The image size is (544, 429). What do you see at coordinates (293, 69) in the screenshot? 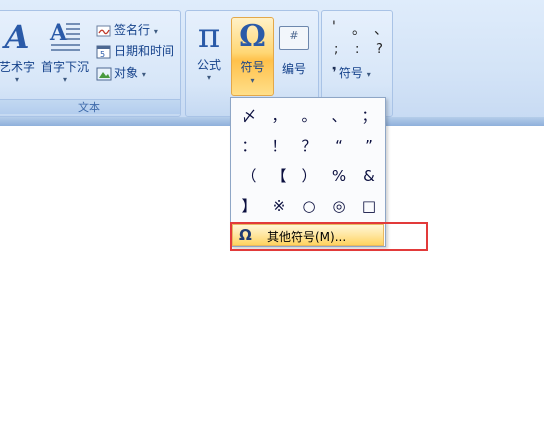
I see `number-label: 编号` at bounding box center [293, 69].